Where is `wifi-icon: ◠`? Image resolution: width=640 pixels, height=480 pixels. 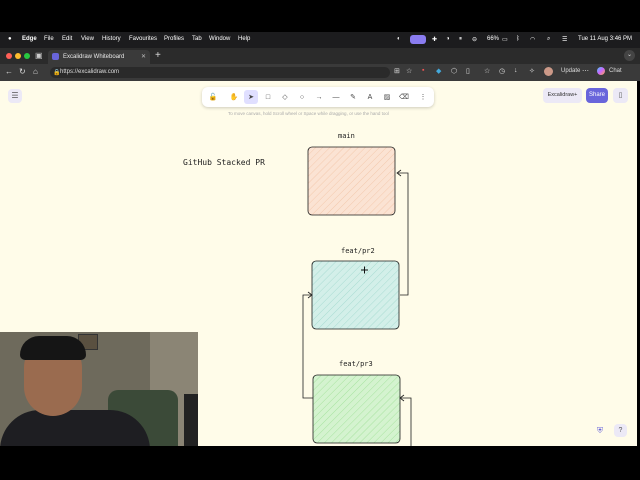
wifi-icon: ◠ is located at coordinates (532, 39).